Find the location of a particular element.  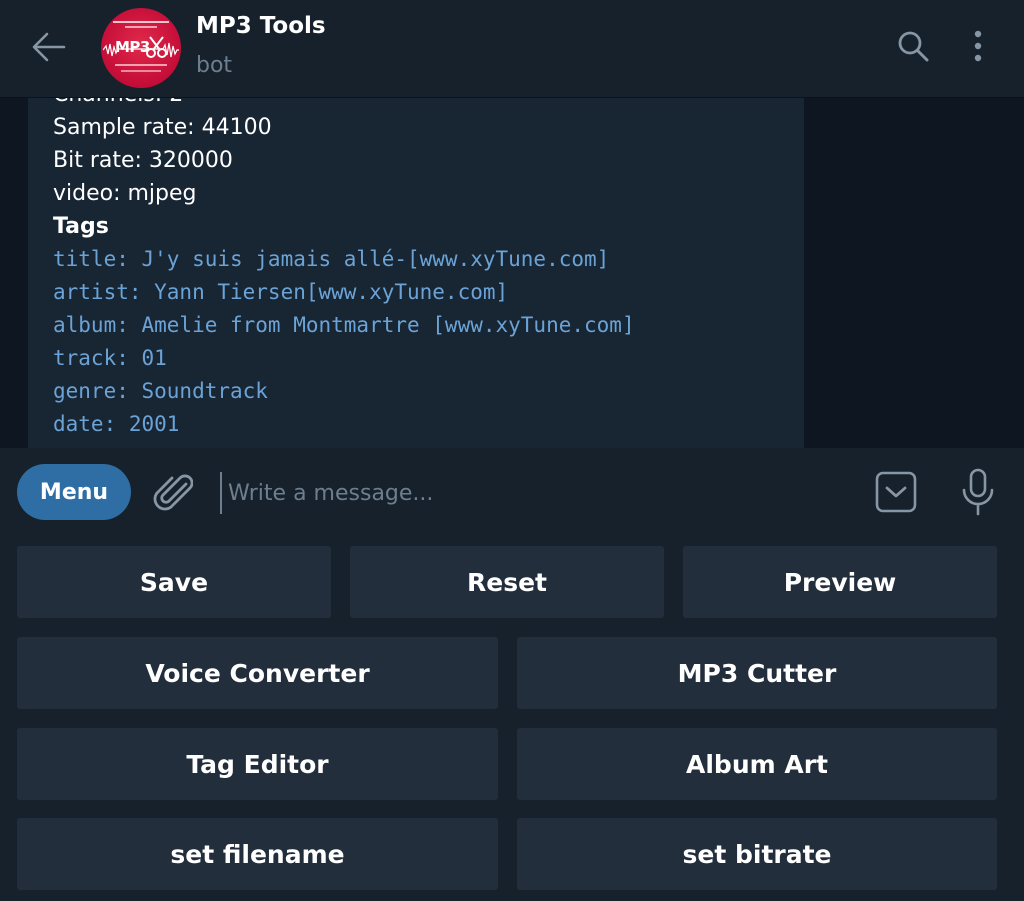

message-line: Bit rate: 320000 is located at coordinates (143, 160).